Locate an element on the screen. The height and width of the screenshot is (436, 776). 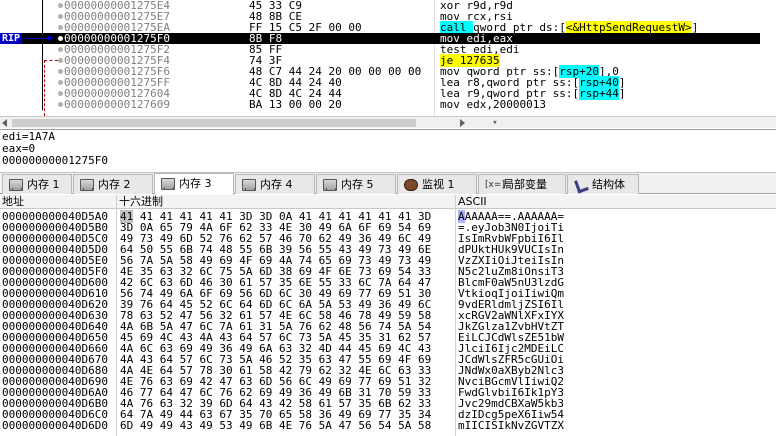
info-line-eax: eax=0 is located at coordinates (19, 148).